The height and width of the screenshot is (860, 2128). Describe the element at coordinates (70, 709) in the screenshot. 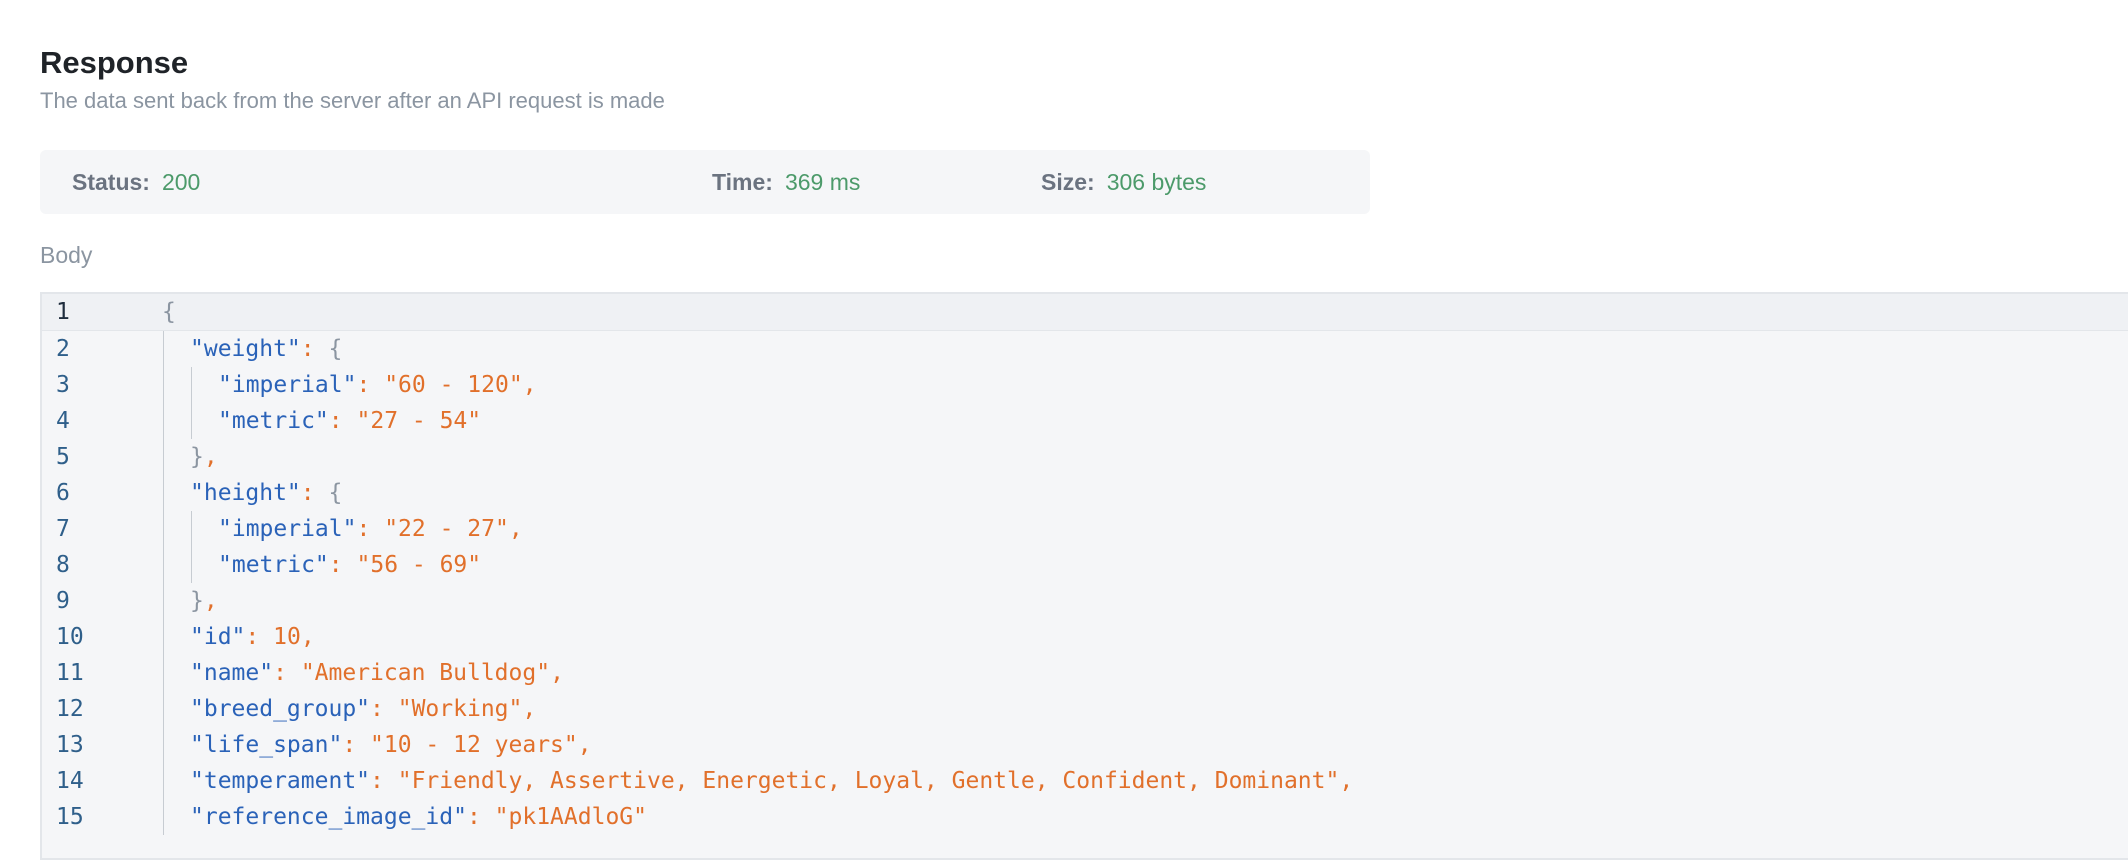

I see `line-number: 12` at that location.